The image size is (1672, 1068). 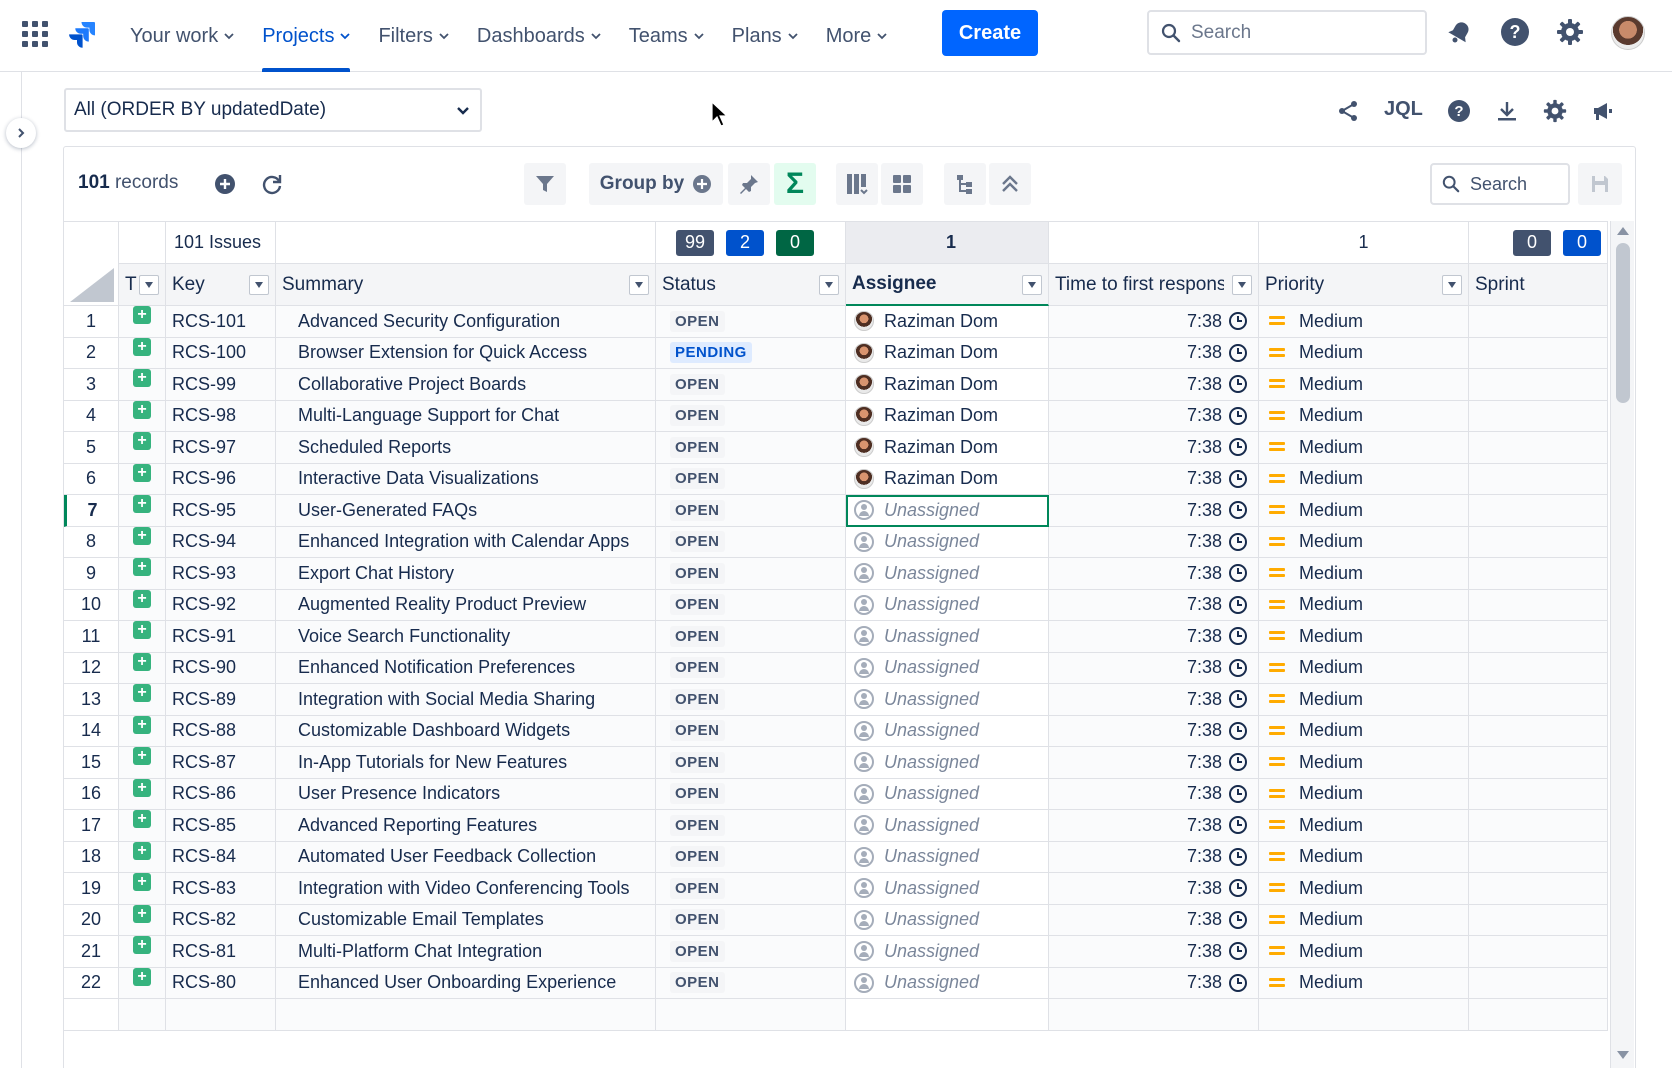 What do you see at coordinates (965, 184) in the screenshot?
I see `hierarchy-button` at bounding box center [965, 184].